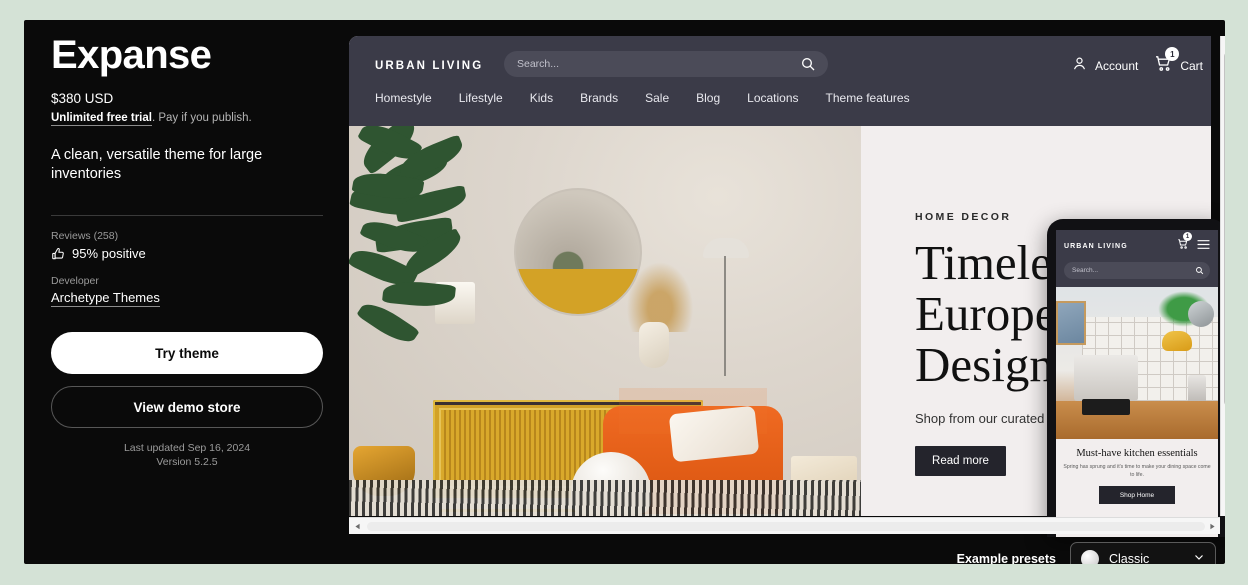  I want to click on nav-item-kids: Kids, so click(541, 98).